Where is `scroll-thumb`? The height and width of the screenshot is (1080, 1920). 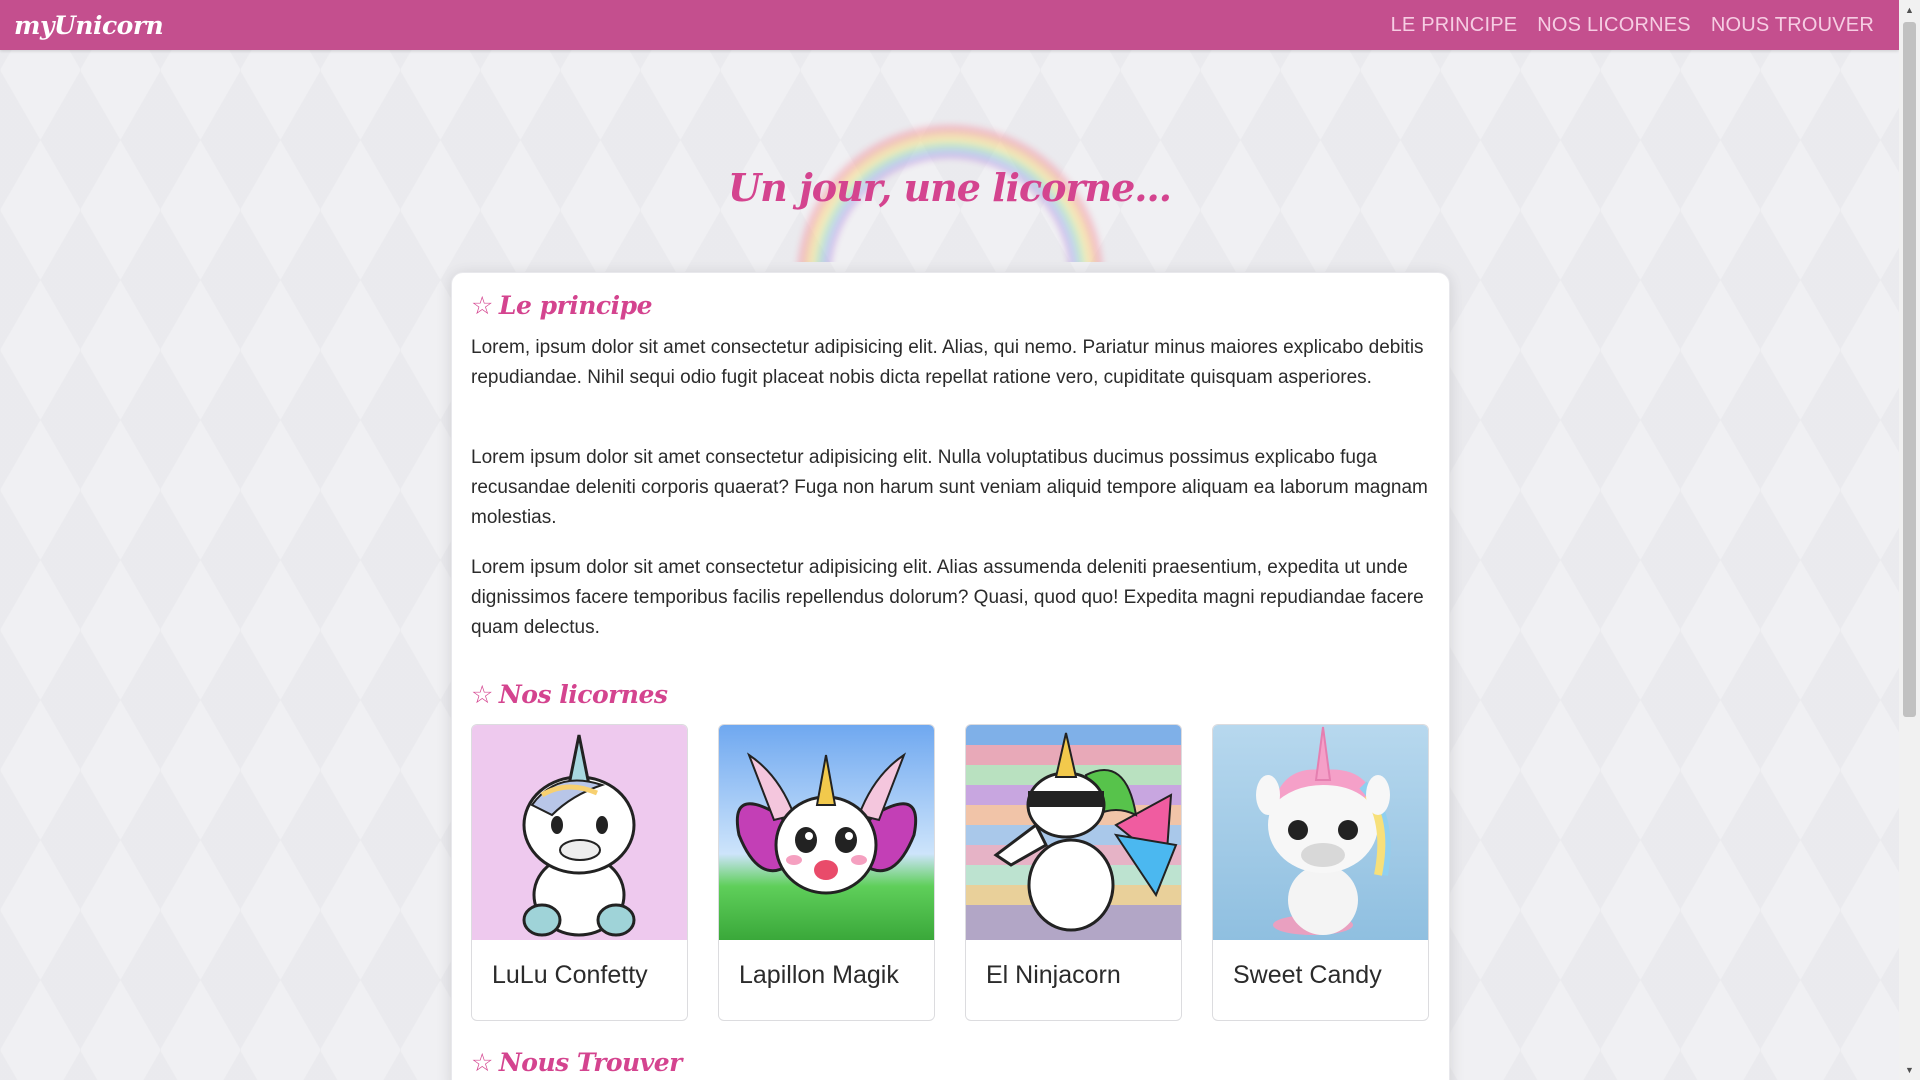 scroll-thumb is located at coordinates (1909, 369).